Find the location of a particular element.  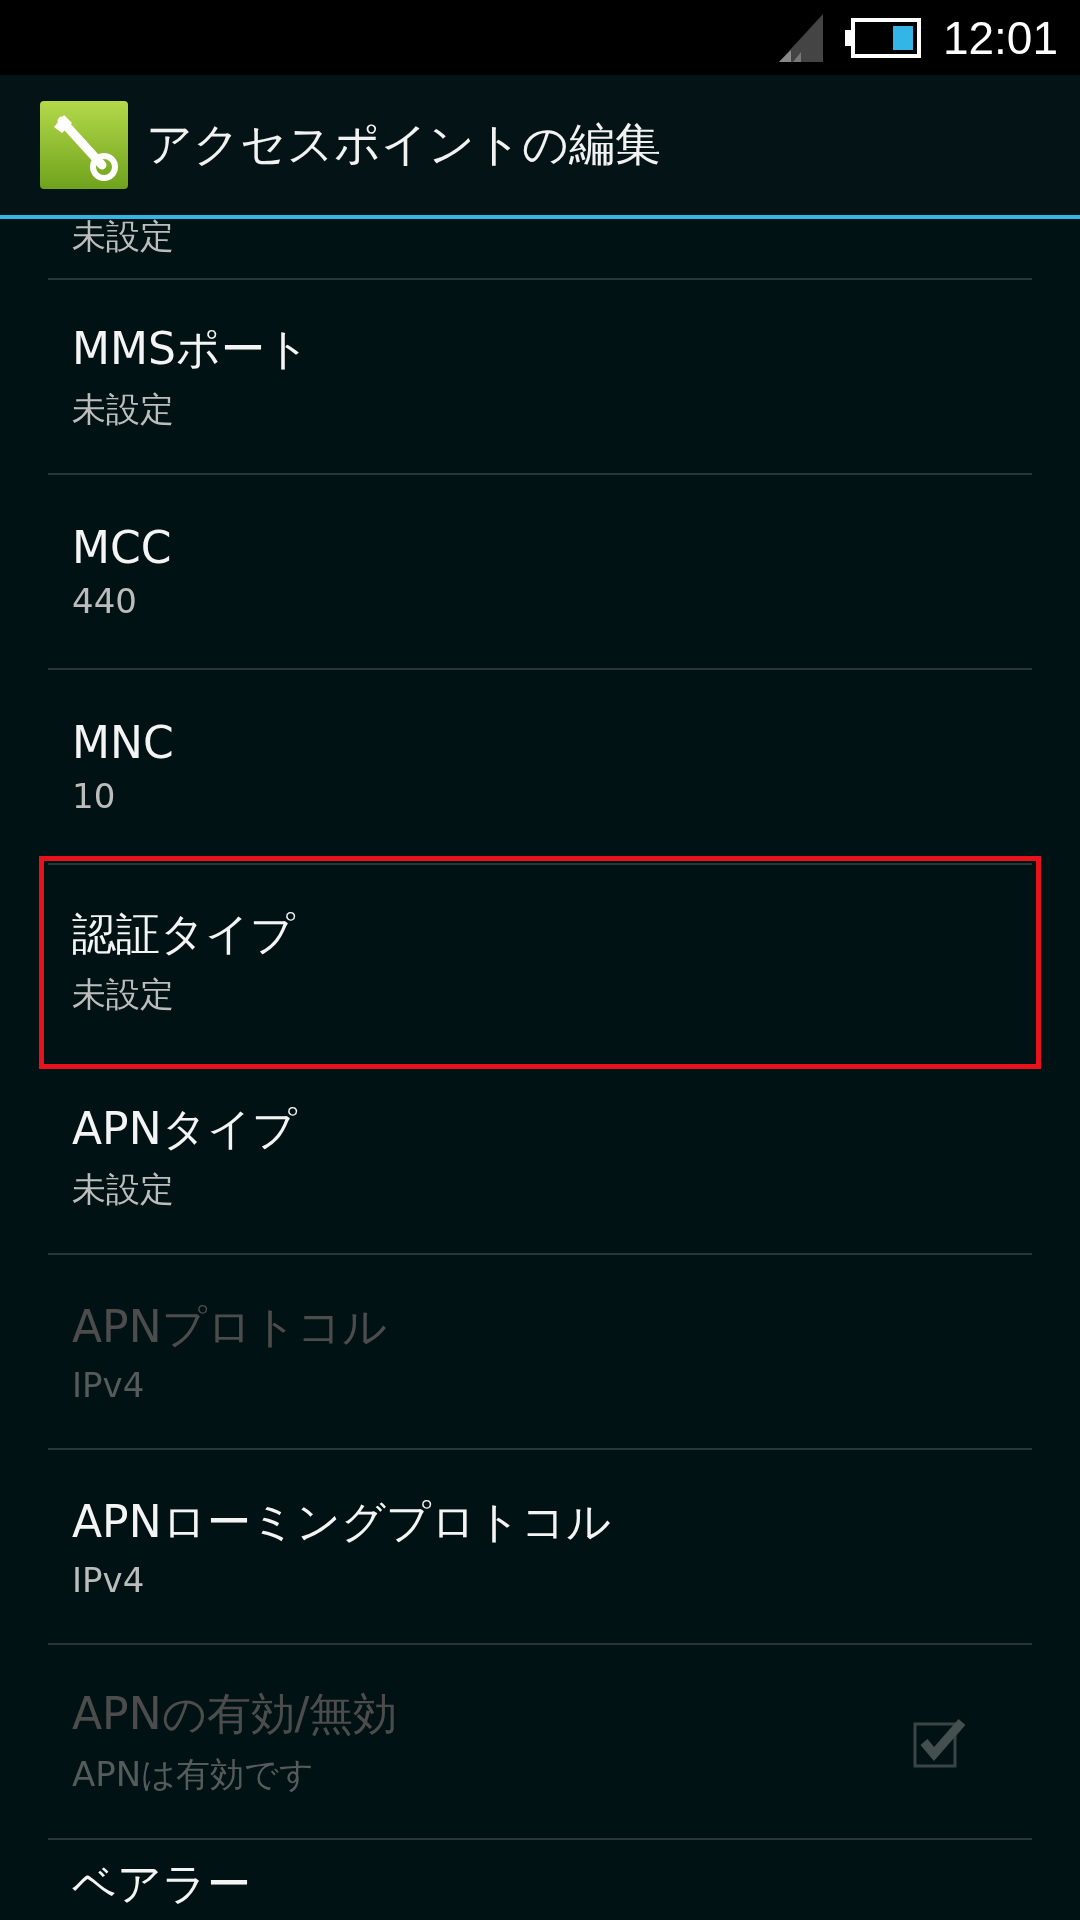

setting-summary: 440 is located at coordinates (105, 601).